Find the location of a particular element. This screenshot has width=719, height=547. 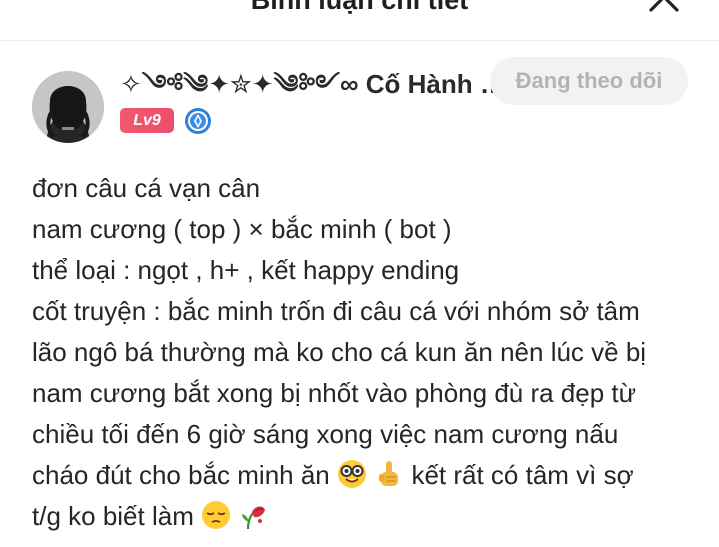

level-badge: Lv9 is located at coordinates (147, 120).